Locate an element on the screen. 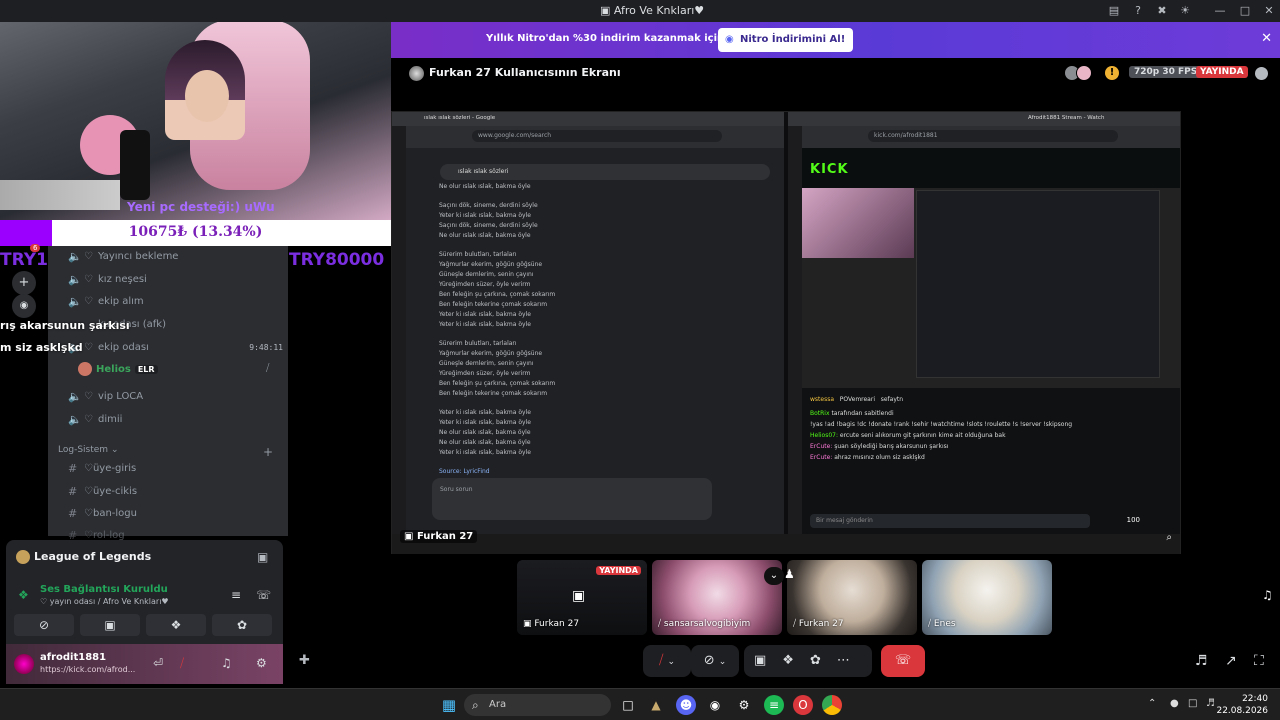 Image resolution: width=1280 pixels, height=720 pixels. pop-out-icon: ↗ is located at coordinates (1231, 661).